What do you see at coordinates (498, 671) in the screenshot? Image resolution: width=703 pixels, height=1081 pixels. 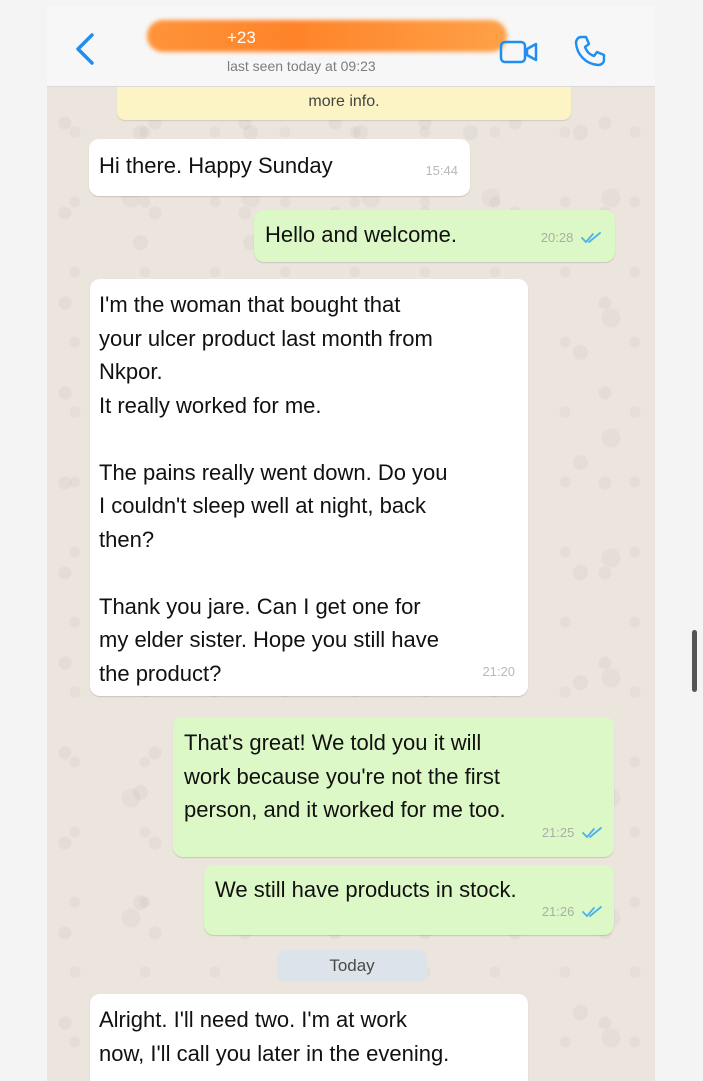 I see `message-time: 21:20` at bounding box center [498, 671].